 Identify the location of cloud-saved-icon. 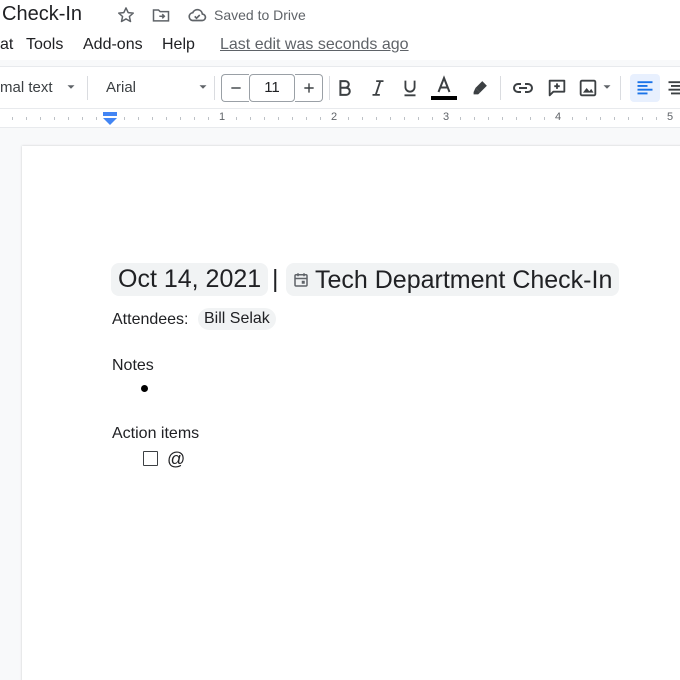
(197, 15).